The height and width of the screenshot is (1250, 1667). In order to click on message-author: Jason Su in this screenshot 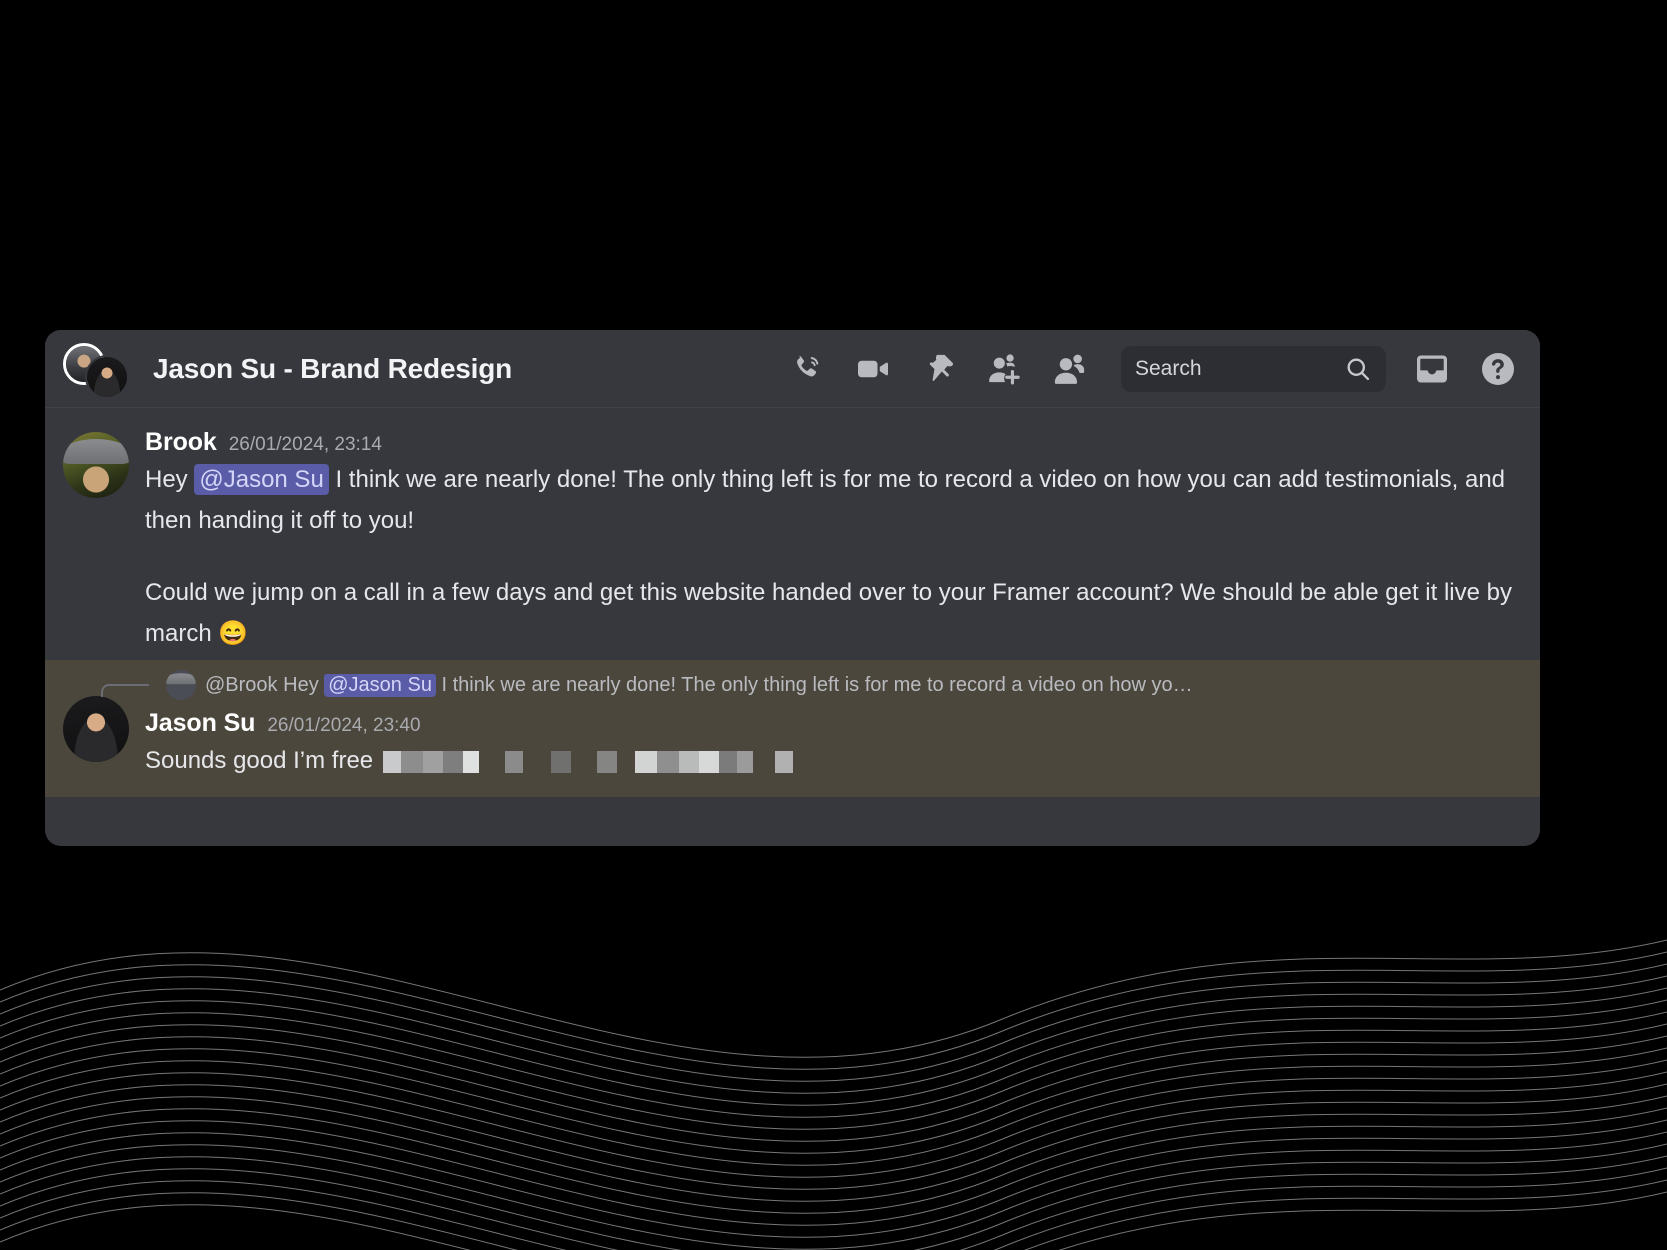, I will do `click(200, 723)`.